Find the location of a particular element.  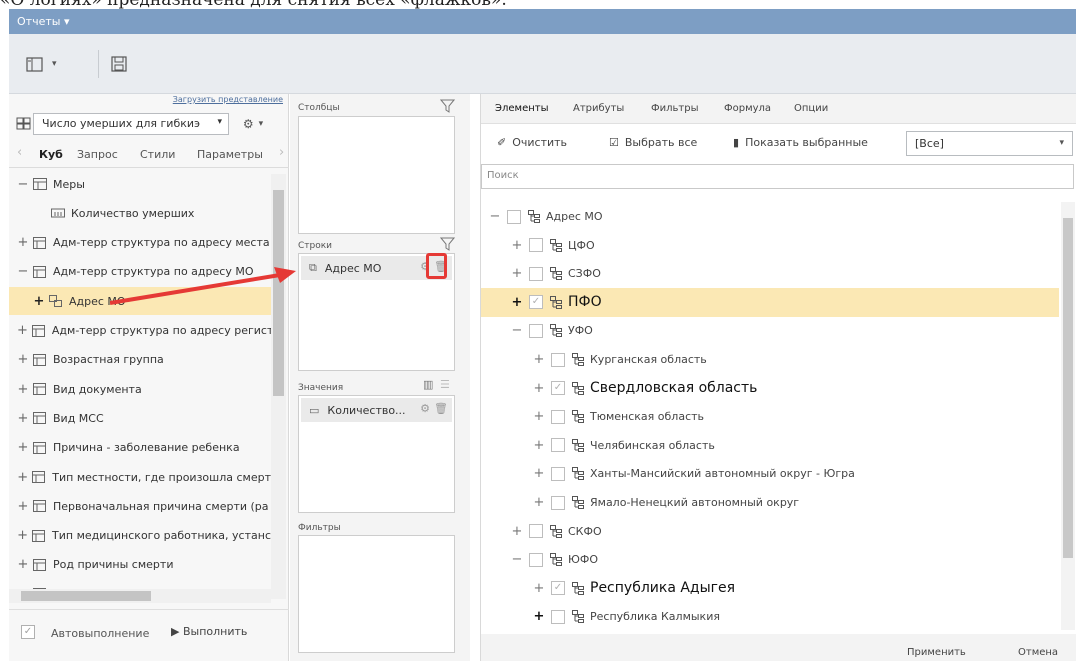

member-item: − УФО is located at coordinates (770, 330).